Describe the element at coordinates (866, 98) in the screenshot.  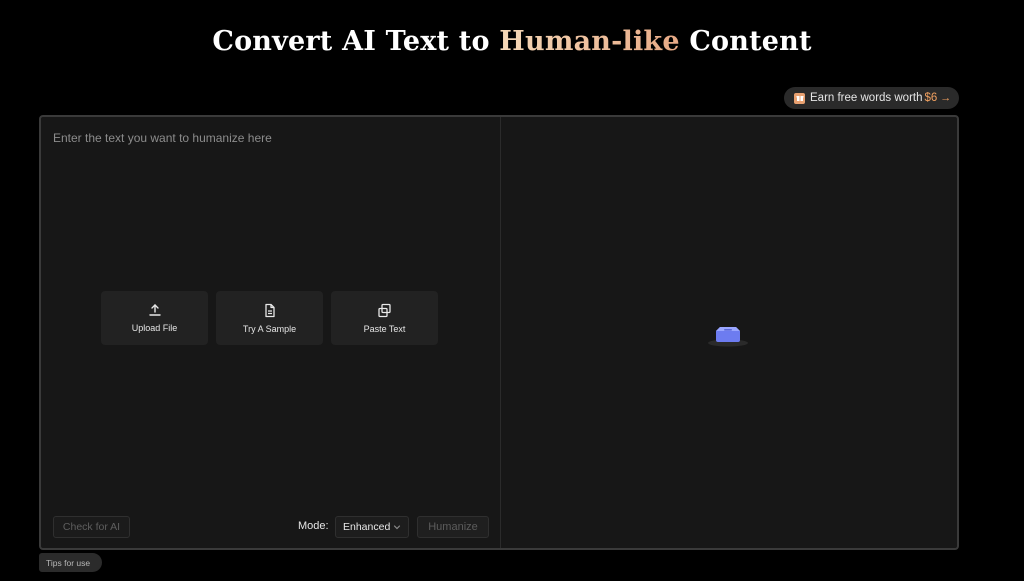
I see `earn-label: Earn free words worth` at that location.